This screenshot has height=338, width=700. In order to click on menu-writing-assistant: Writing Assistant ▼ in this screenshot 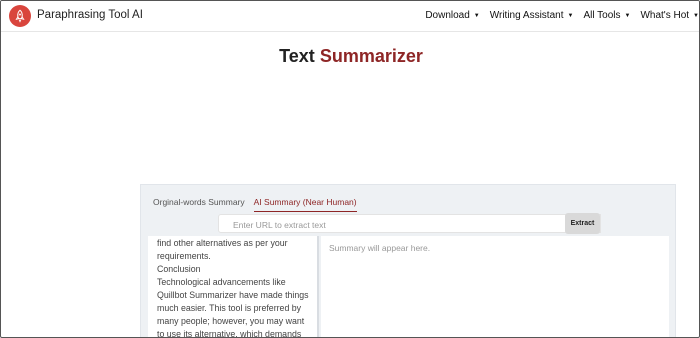, I will do `click(532, 15)`.